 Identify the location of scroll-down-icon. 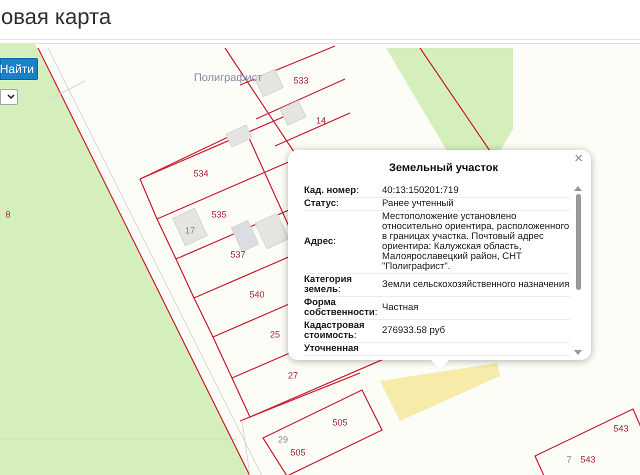
(578, 352).